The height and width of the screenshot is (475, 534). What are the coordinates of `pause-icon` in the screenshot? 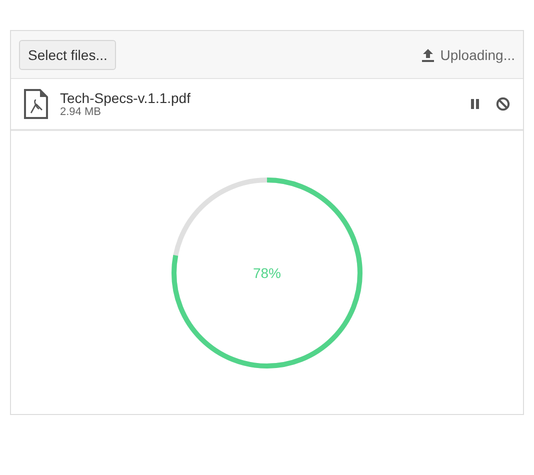 It's located at (475, 104).